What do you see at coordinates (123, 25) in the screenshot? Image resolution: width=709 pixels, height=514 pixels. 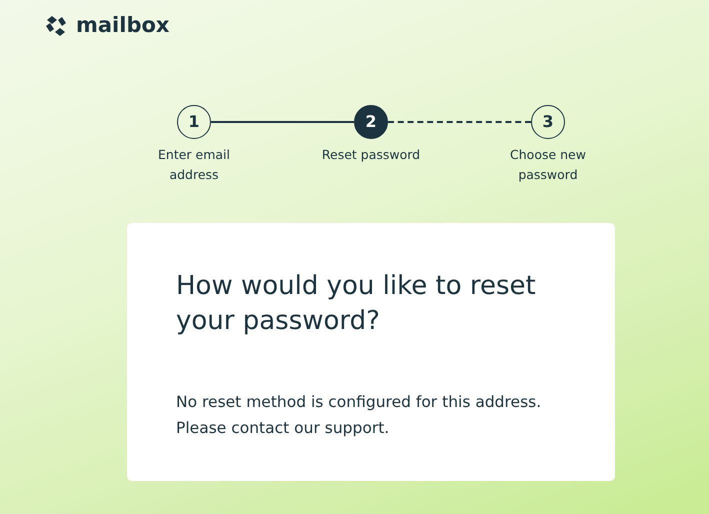 I see `logo-text: mailbox` at bounding box center [123, 25].